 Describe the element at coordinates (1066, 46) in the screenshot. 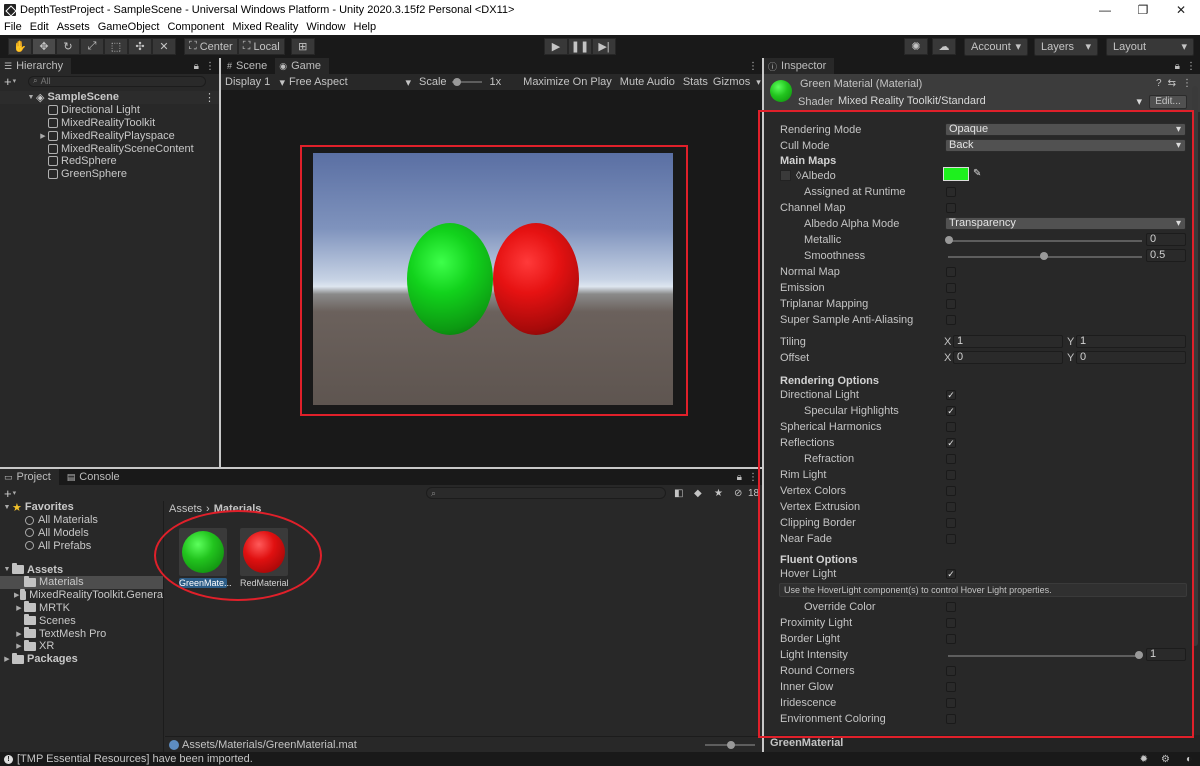

I see `layers-dropdown: Layers ▾` at that location.